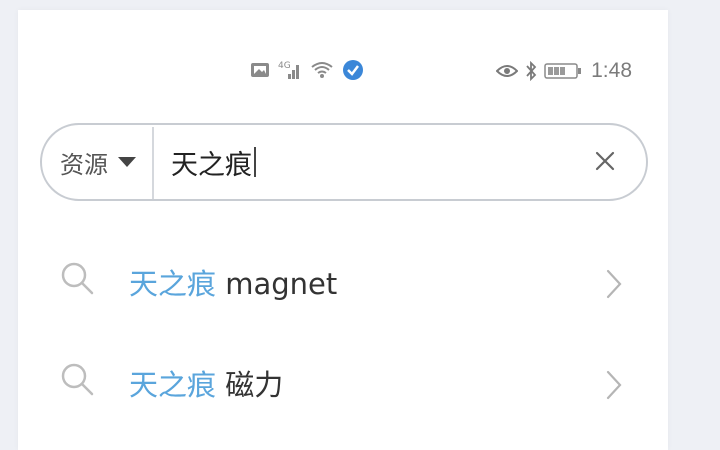  I want to click on suggestion-text: 天之痕 磁力, so click(206, 383).